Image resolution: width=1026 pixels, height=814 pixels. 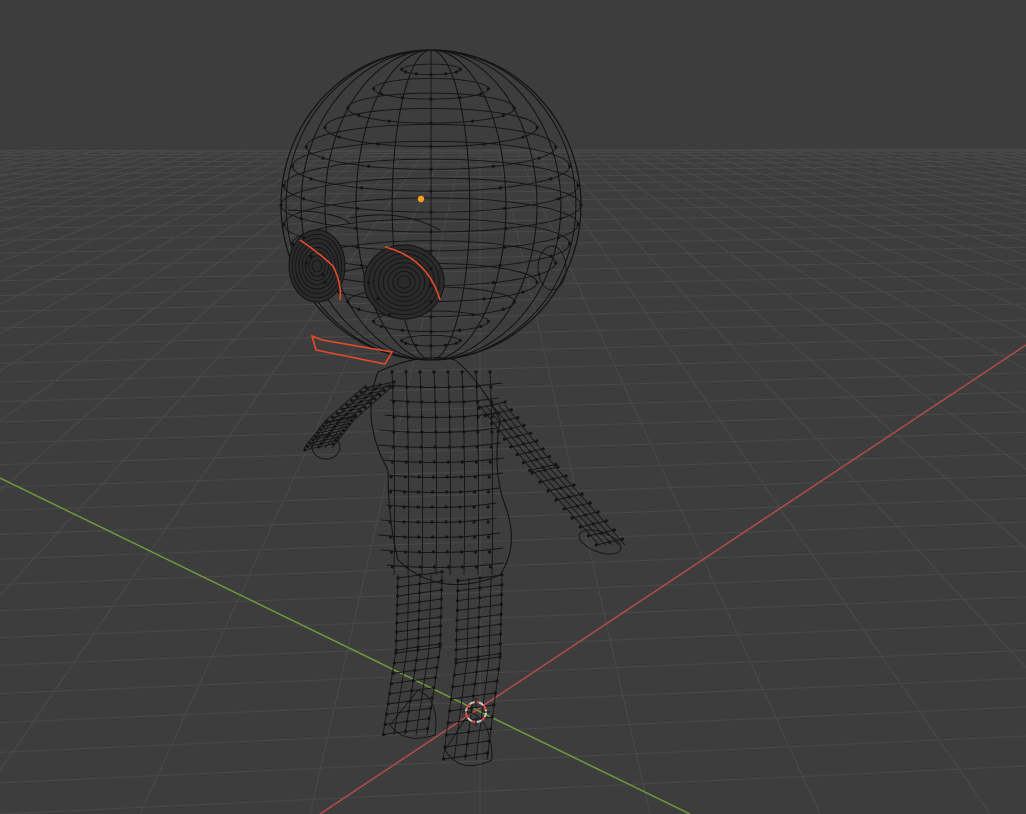 What do you see at coordinates (366, 264) in the screenshot?
I see `mesh-eyes` at bounding box center [366, 264].